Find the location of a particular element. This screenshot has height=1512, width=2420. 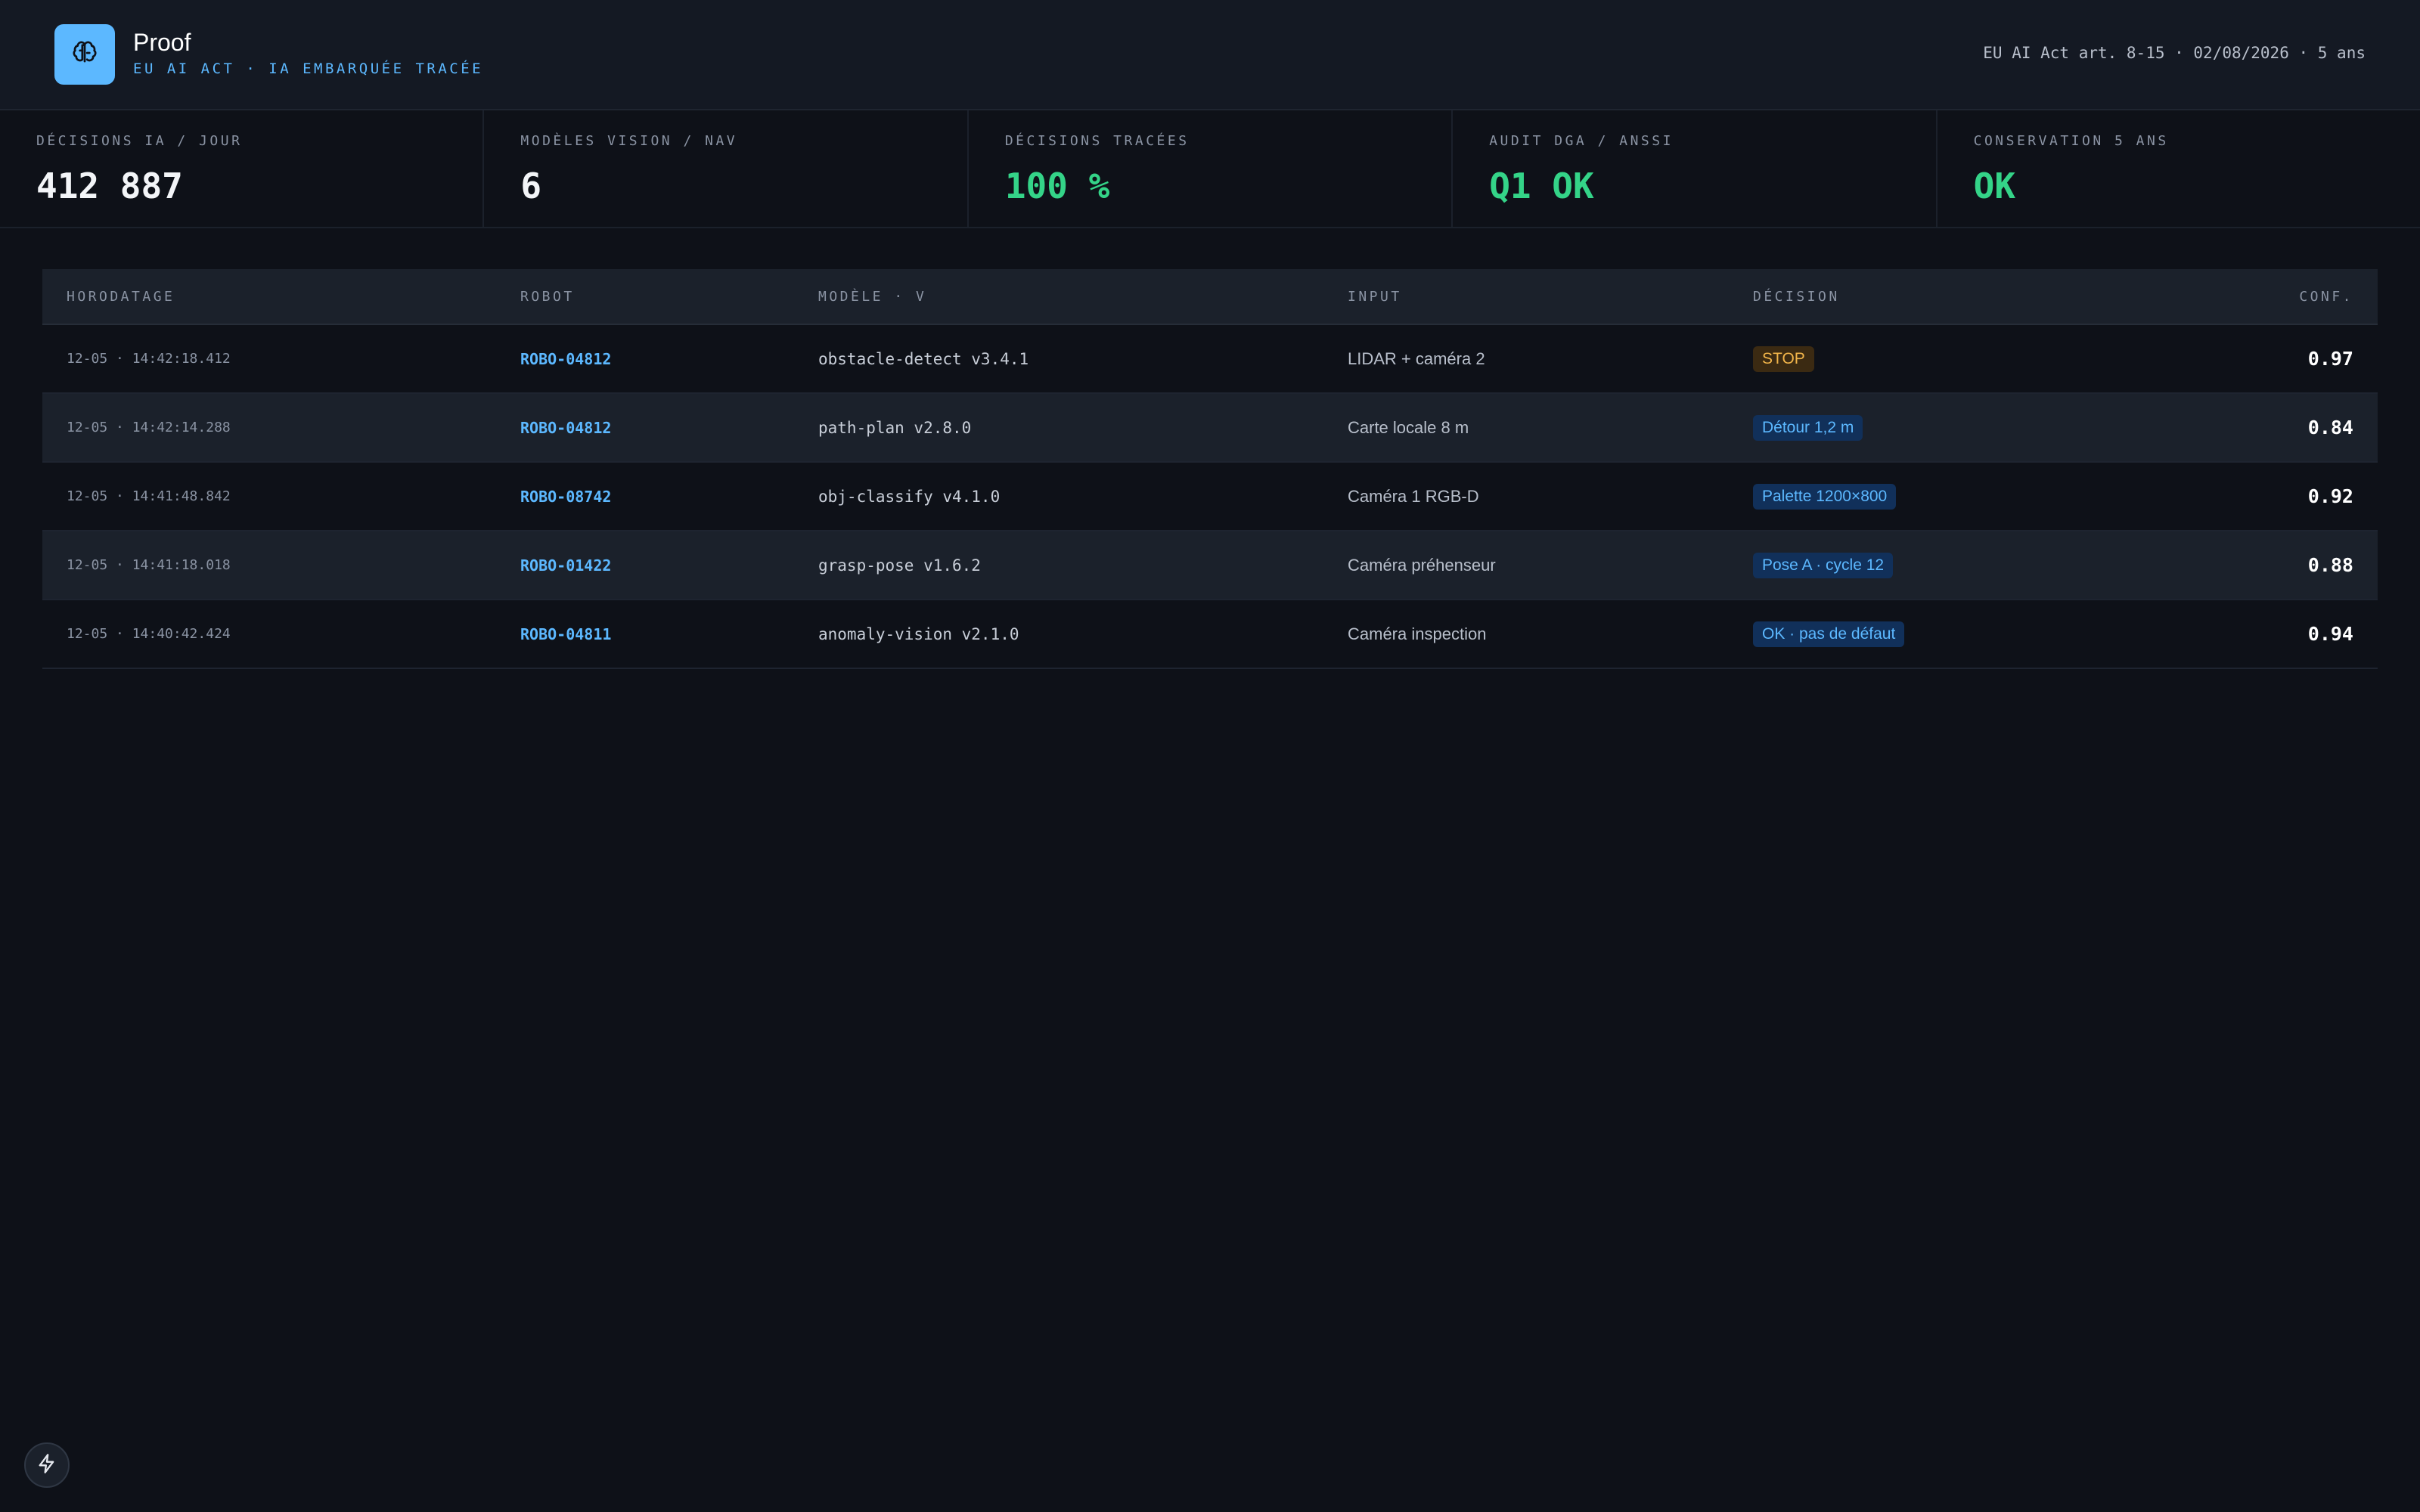

kpi-card: DÉCISIONS TRACÉES 100 % is located at coordinates (1211, 168).